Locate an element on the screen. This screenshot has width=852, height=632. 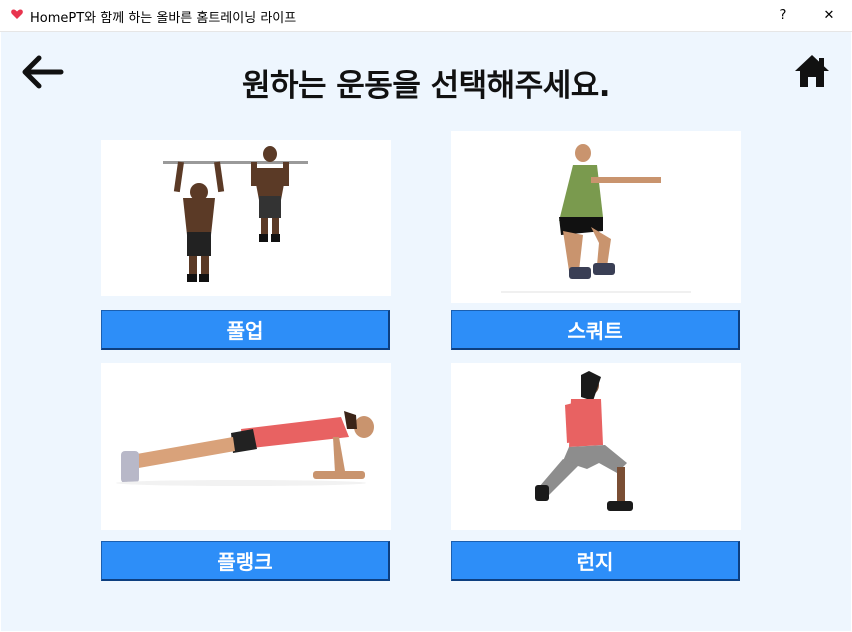
squat-illustration is located at coordinates (596, 218).